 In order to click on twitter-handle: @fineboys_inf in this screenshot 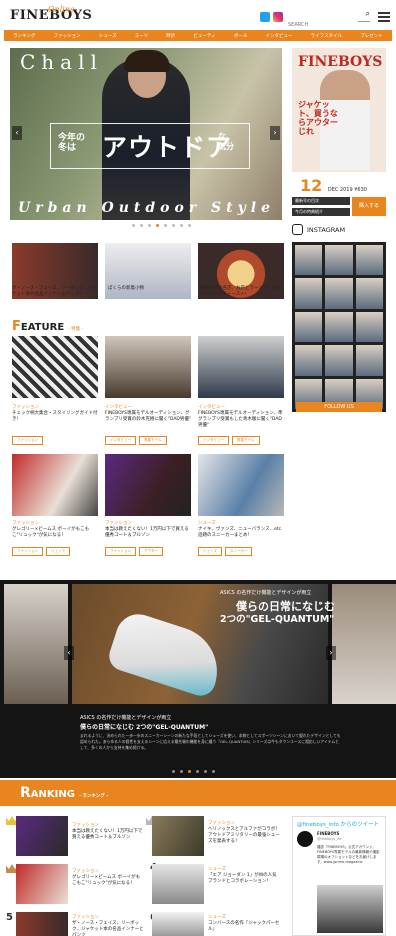, I will do `click(329, 839)`.